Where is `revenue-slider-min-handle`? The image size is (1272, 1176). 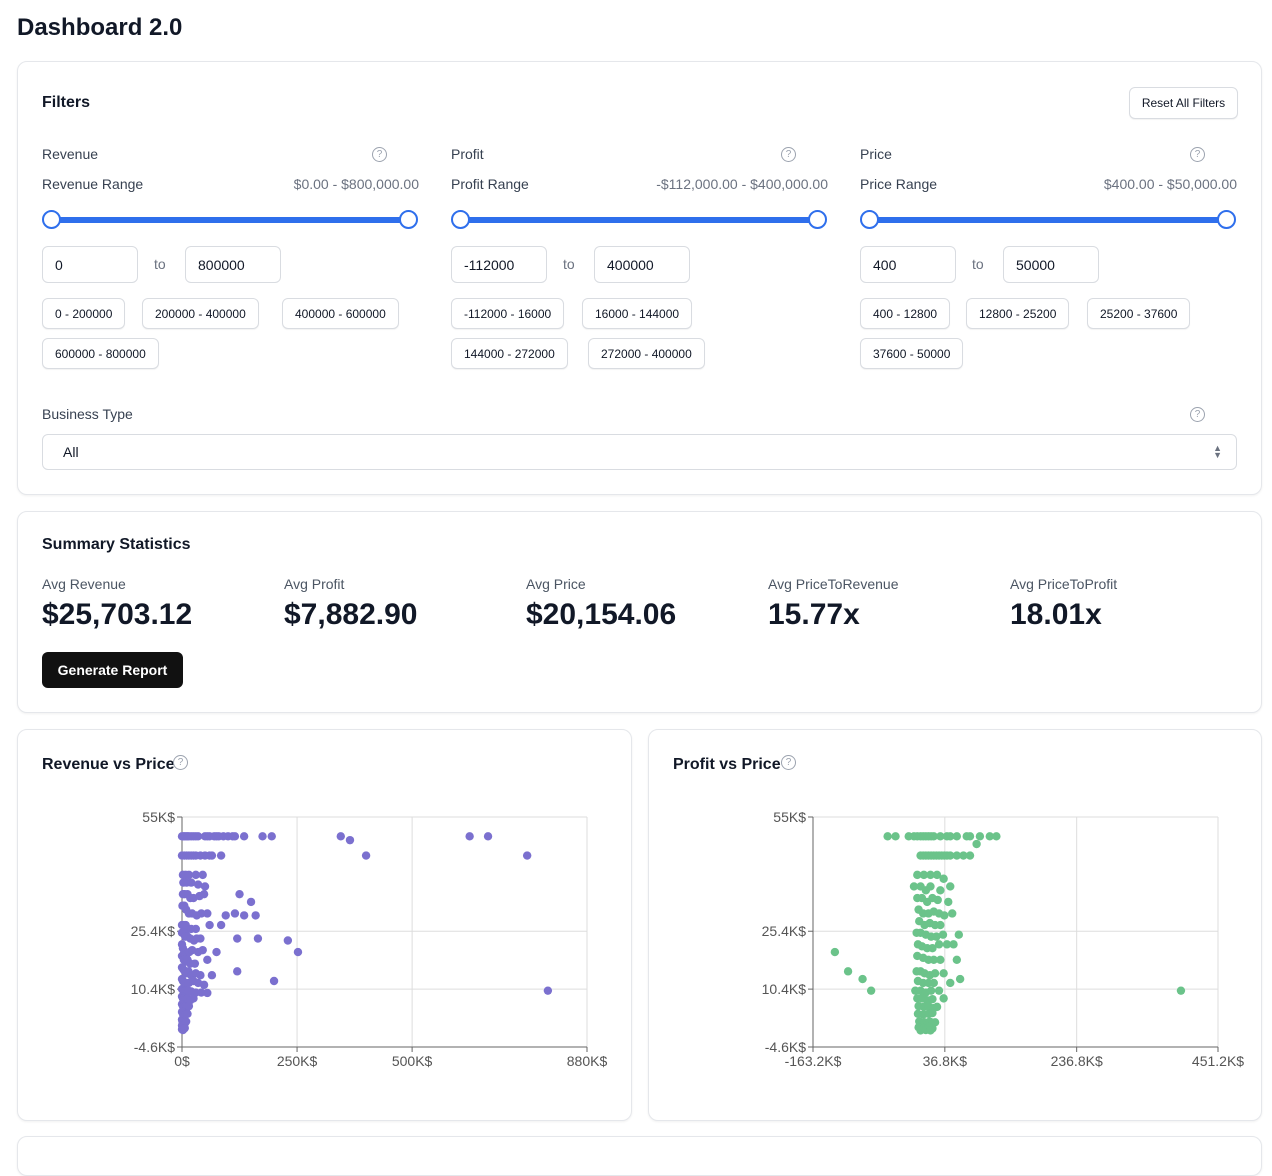 revenue-slider-min-handle is located at coordinates (51, 219).